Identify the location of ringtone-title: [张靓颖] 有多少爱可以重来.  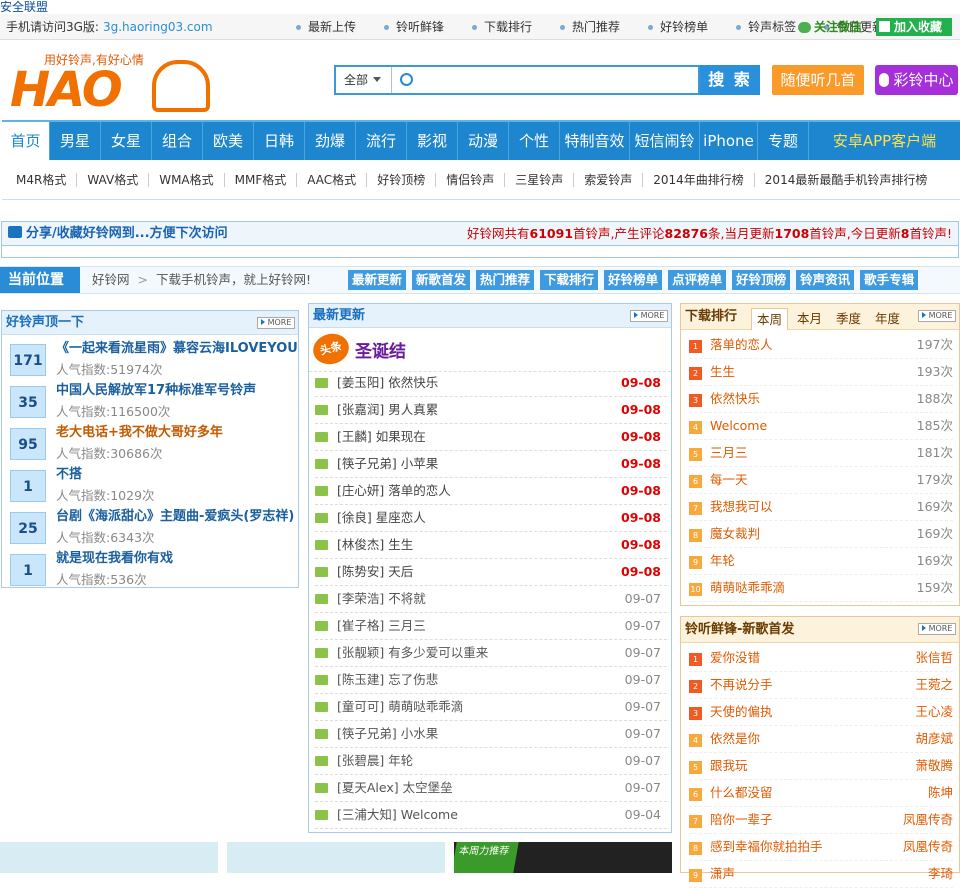
(412, 652).